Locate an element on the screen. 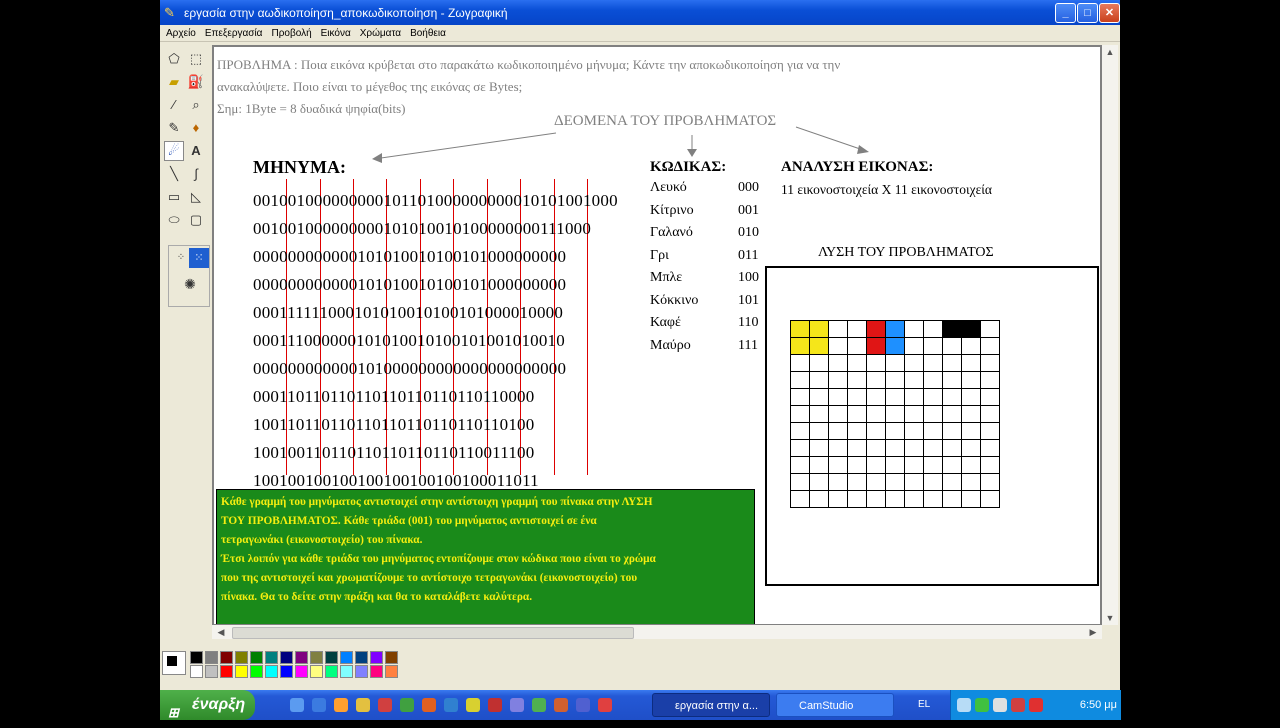 The width and height of the screenshot is (1280, 728). rounded-rect-tool-icon: ▢ is located at coordinates (196, 220).